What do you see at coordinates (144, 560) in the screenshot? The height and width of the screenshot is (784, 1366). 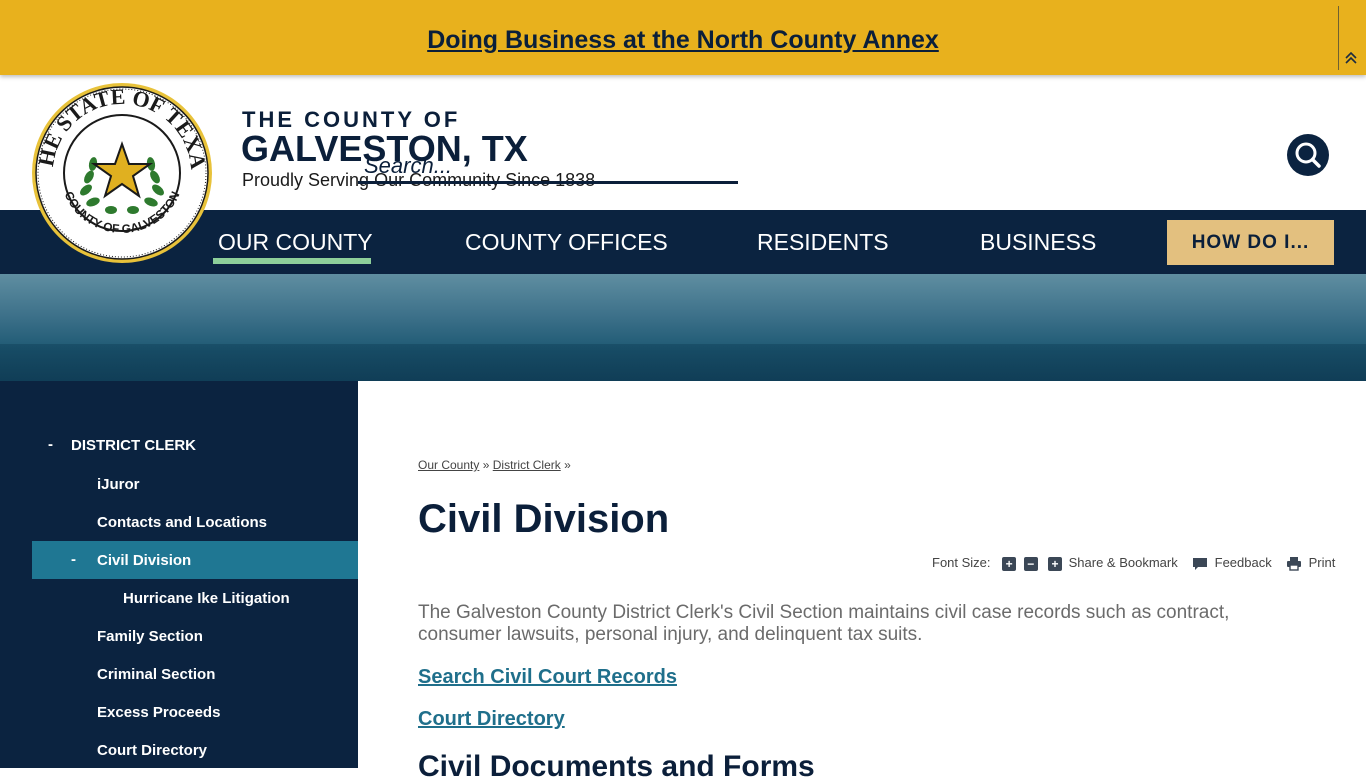 I see `sidebar-item-civil-division: Civil Division` at bounding box center [144, 560].